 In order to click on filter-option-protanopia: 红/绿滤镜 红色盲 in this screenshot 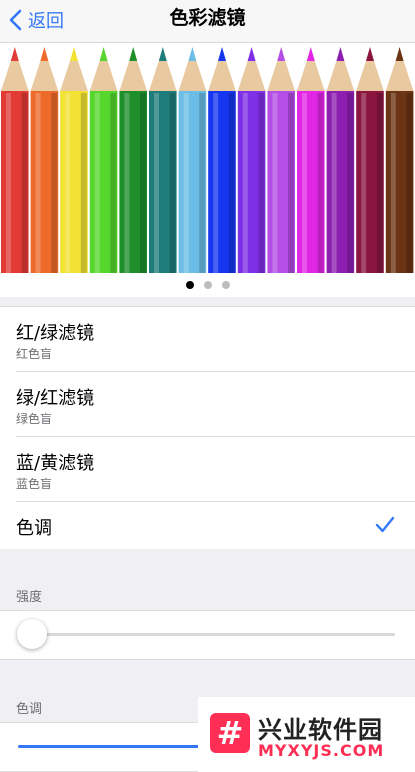, I will do `click(215, 339)`.